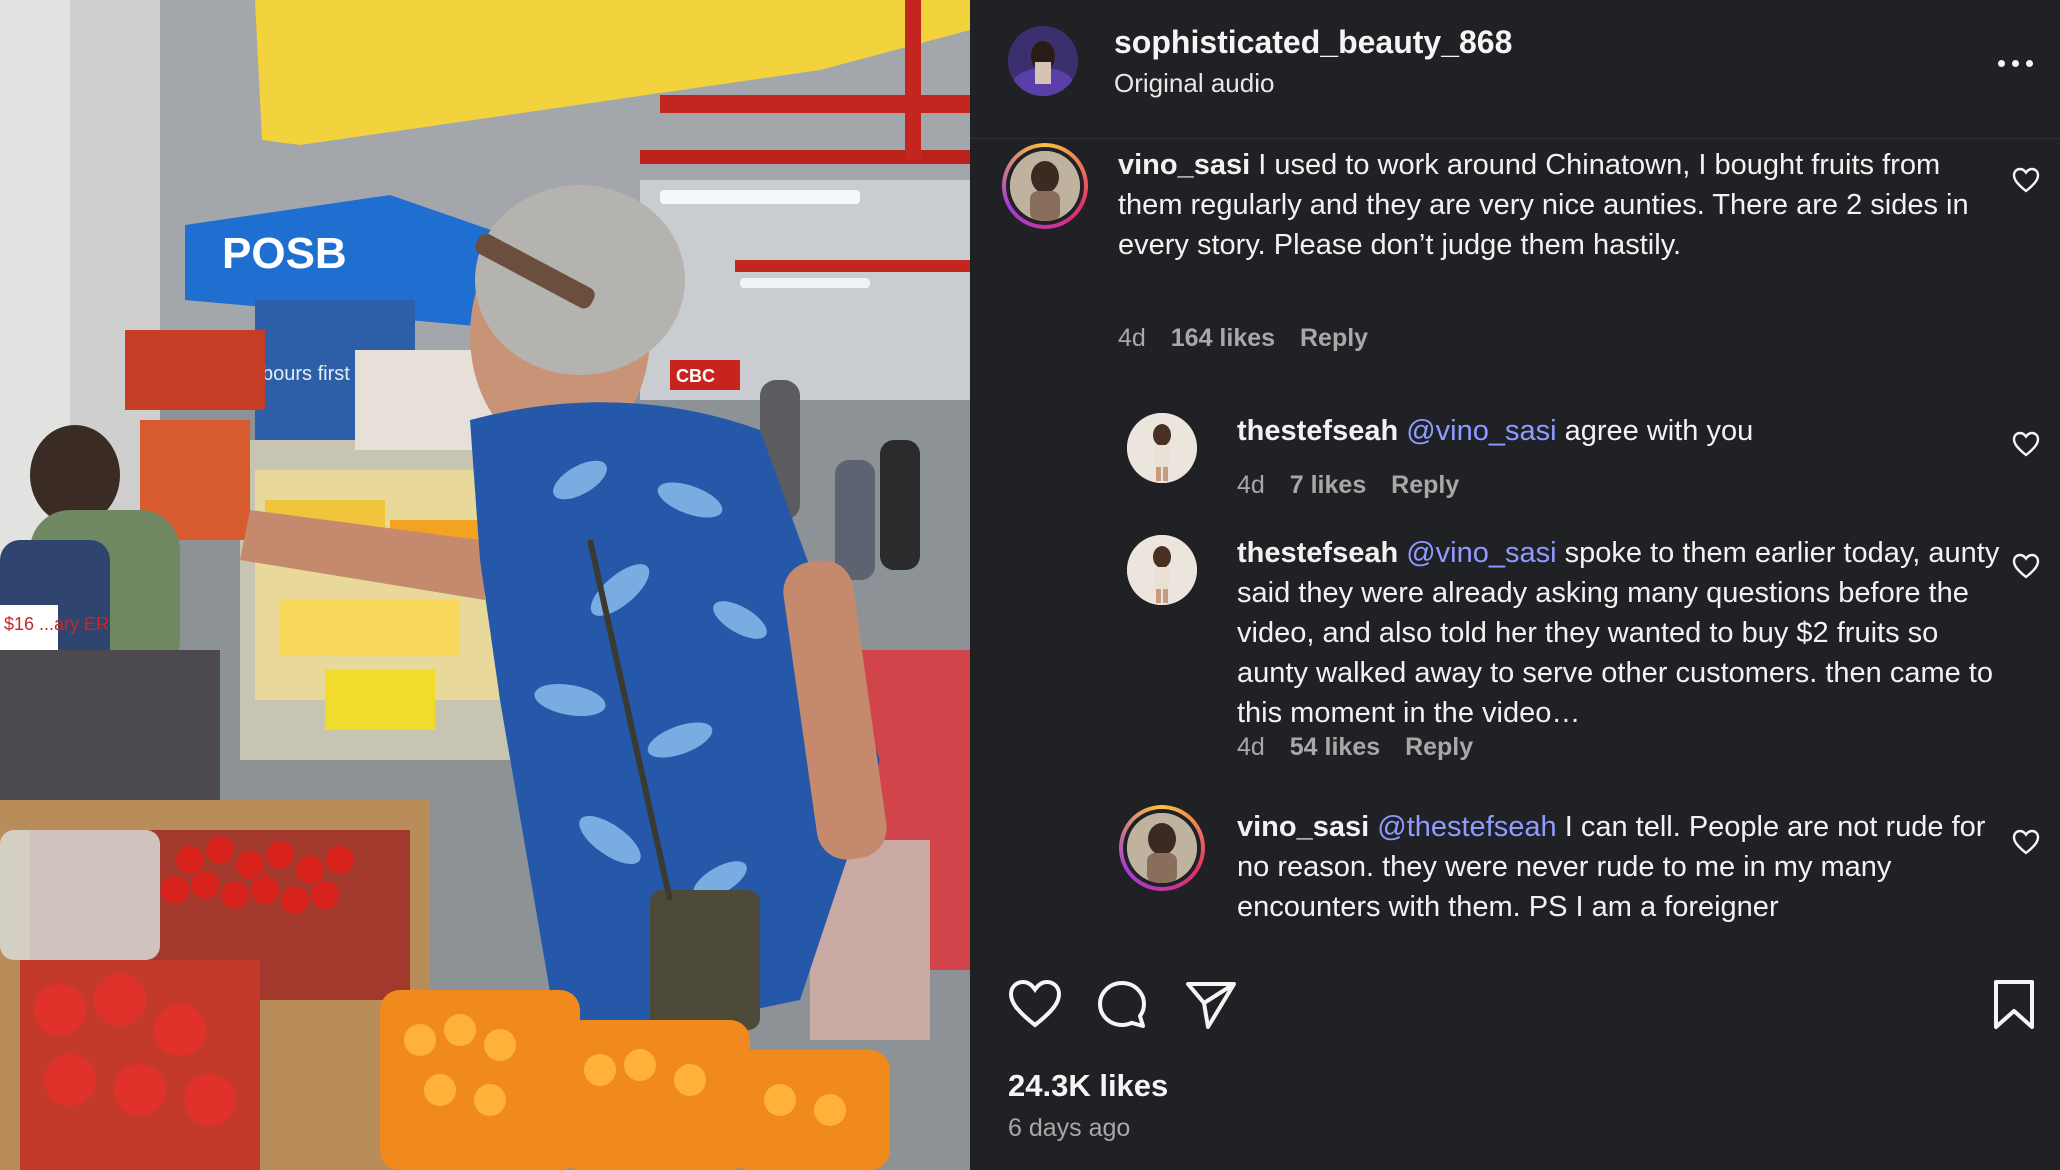 This screenshot has width=2060, height=1170. I want to click on comment-likes: 164 likes, so click(1223, 338).